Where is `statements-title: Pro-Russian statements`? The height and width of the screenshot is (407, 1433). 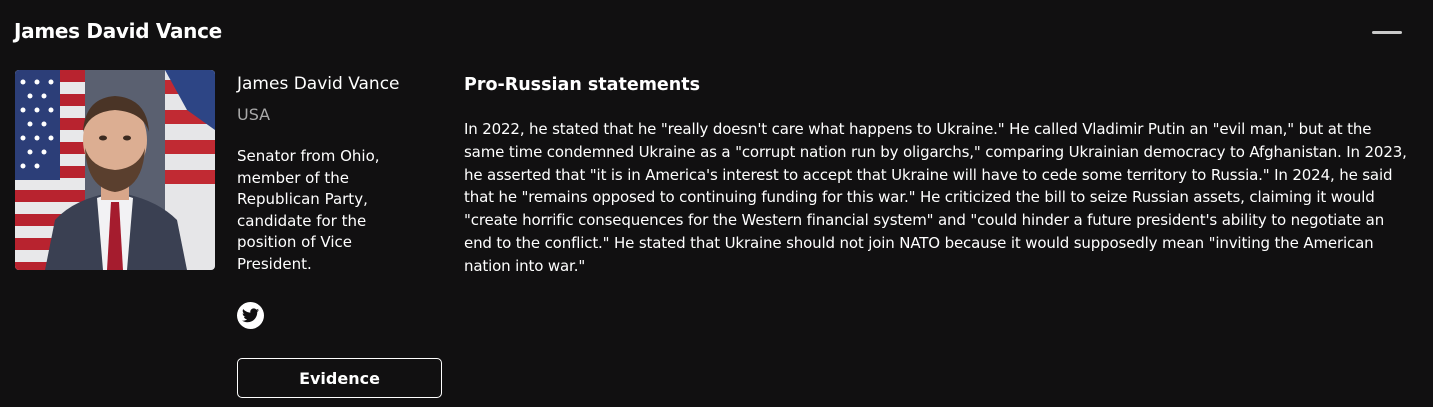 statements-title: Pro-Russian statements is located at coordinates (582, 85).